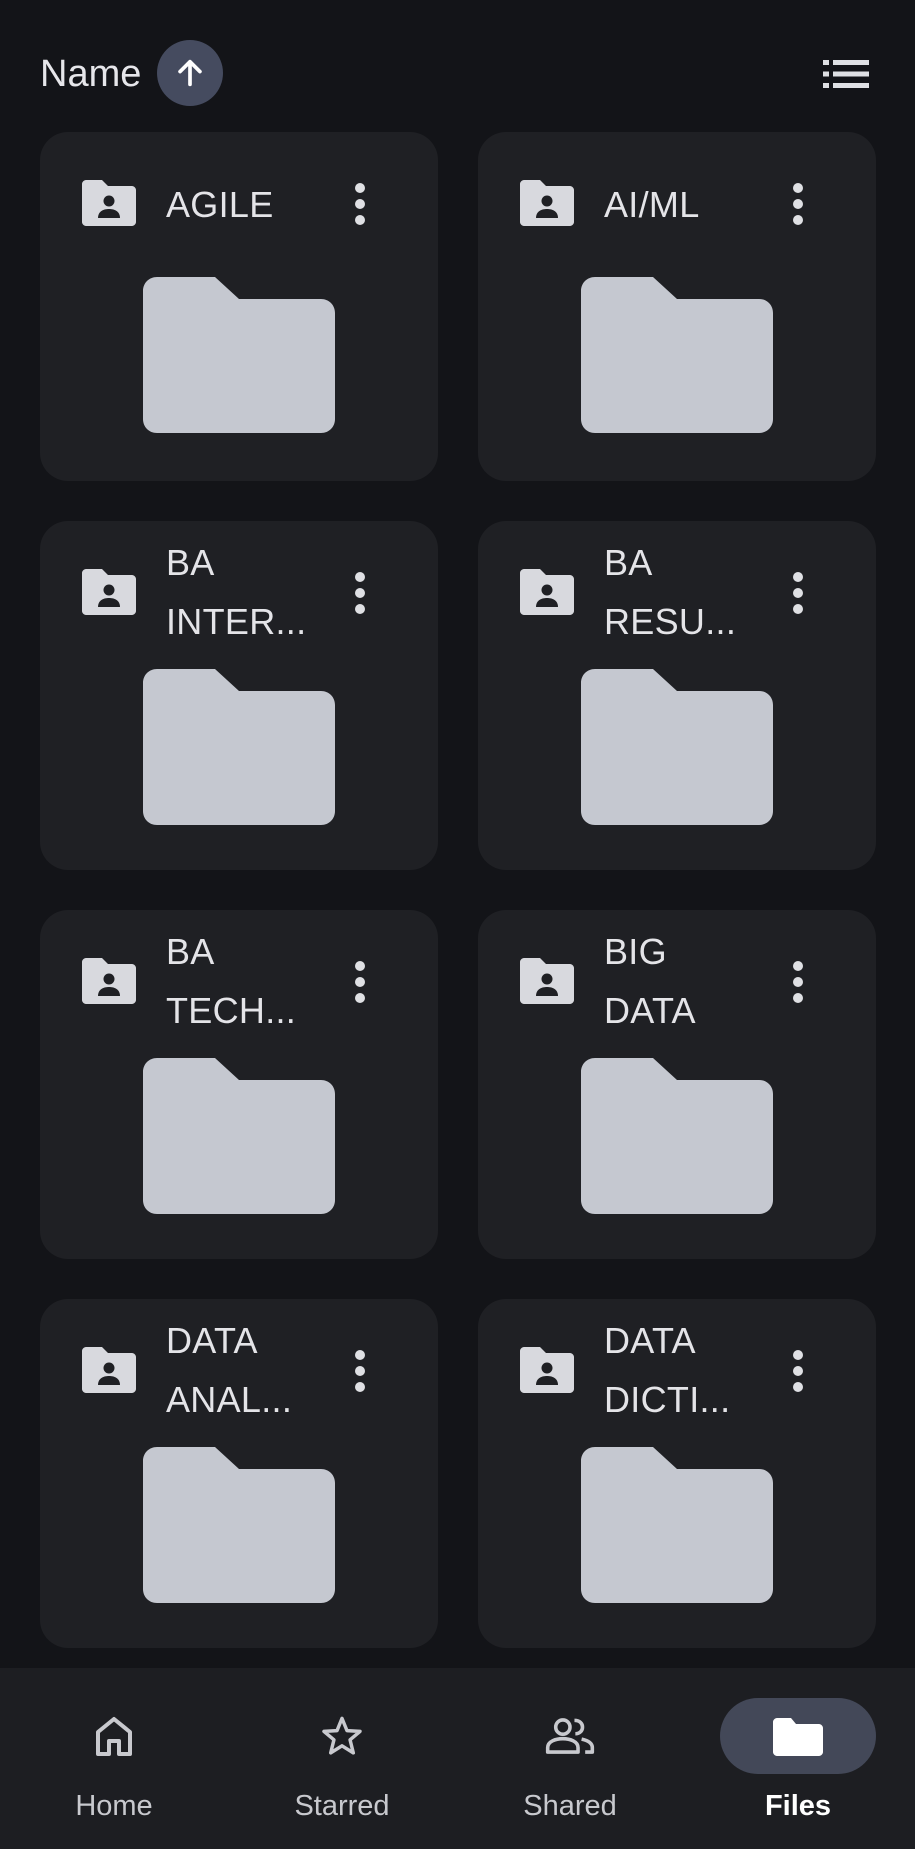 Image resolution: width=915 pixels, height=1849 pixels. Describe the element at coordinates (342, 1736) in the screenshot. I see `star-icon` at that location.